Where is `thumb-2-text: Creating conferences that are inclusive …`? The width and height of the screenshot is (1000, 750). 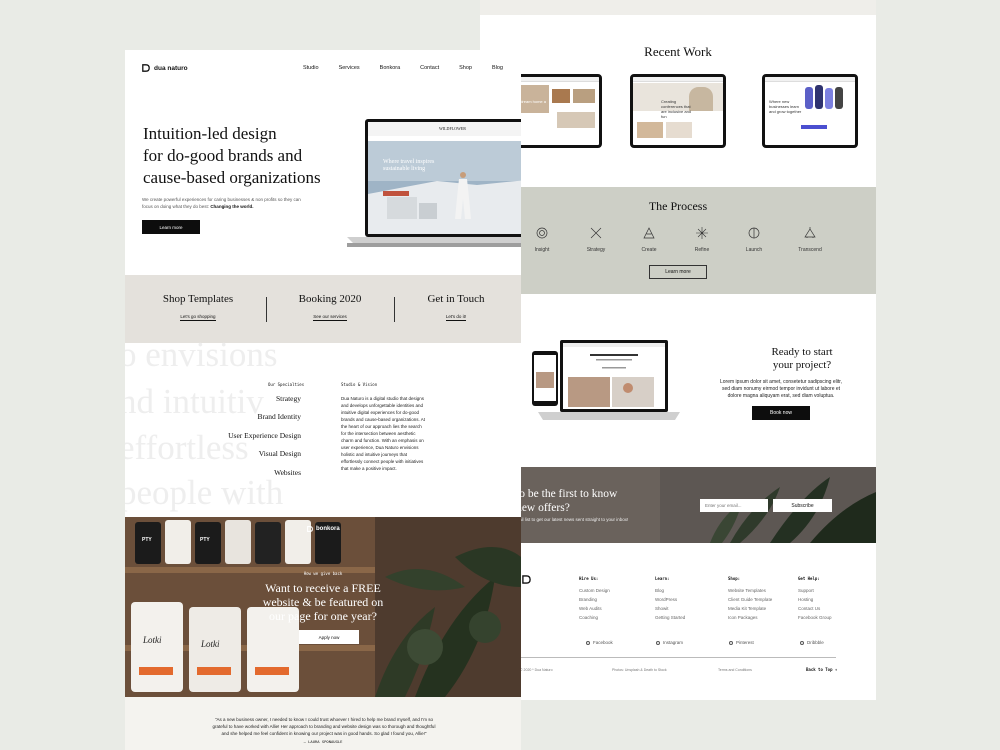 thumb-2-text: Creating conferences that are inclusive … is located at coordinates (676, 109).